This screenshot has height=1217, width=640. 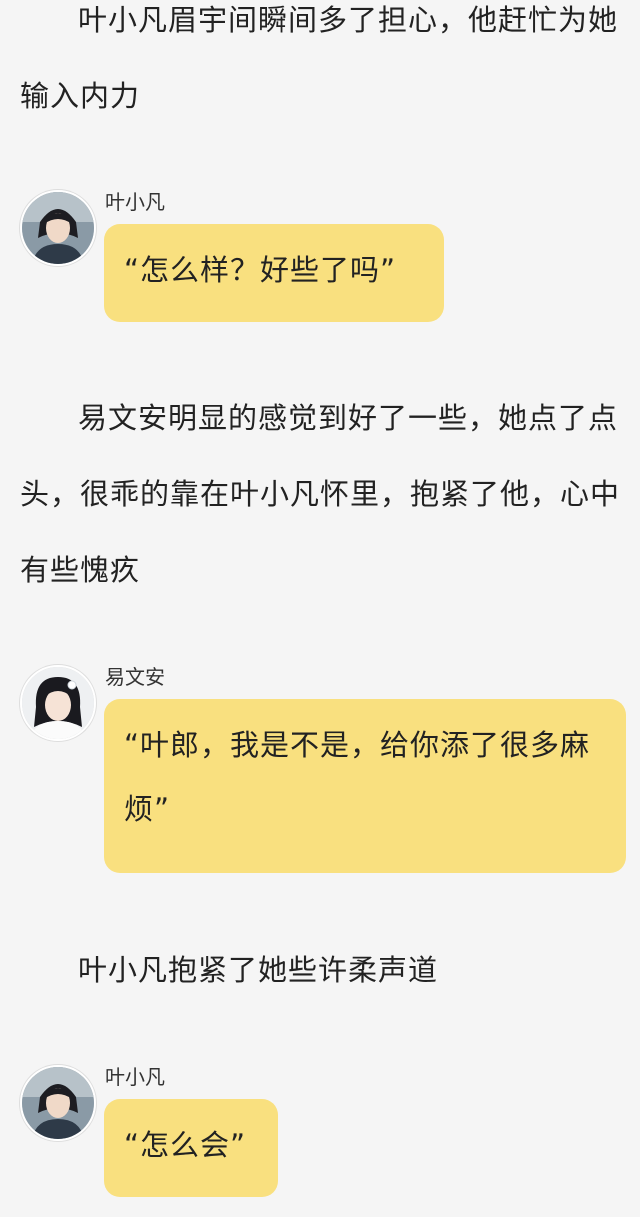 What do you see at coordinates (258, 970) in the screenshot?
I see `story-paragraph: 叶小凡抱紧了她些许柔声道` at bounding box center [258, 970].